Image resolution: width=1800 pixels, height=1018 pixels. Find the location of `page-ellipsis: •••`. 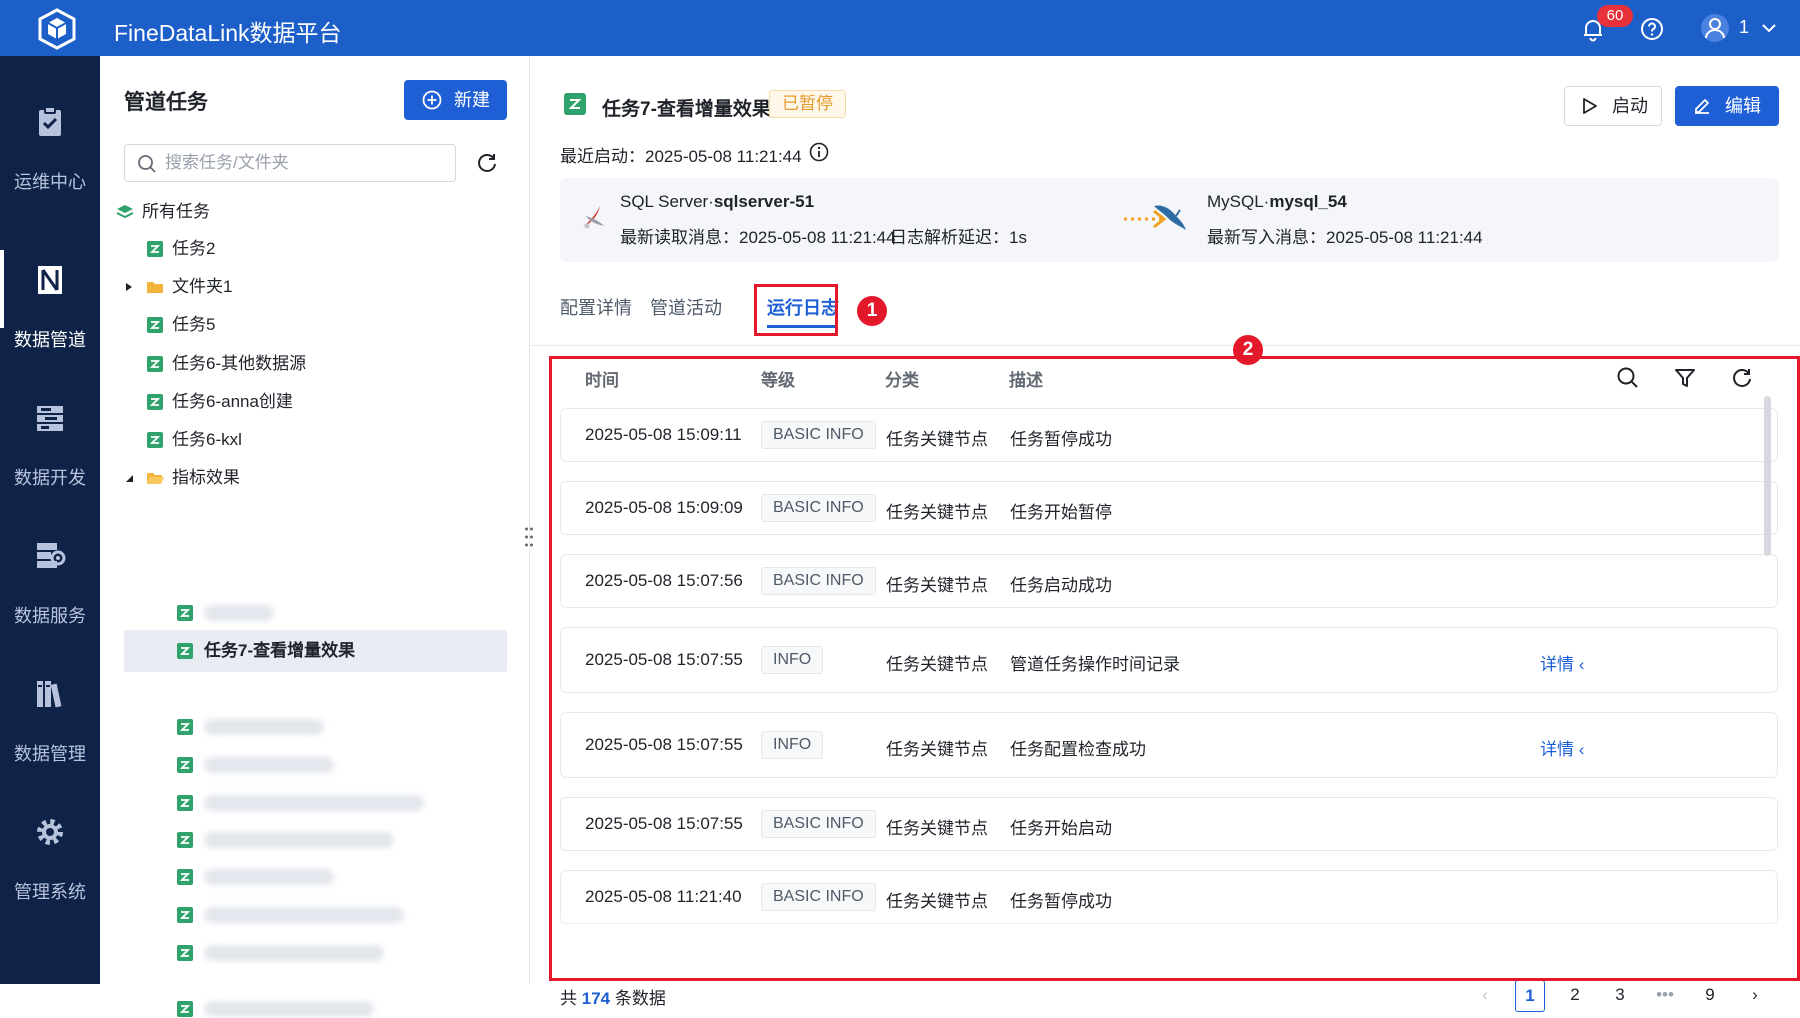

page-ellipsis: ••• is located at coordinates (1665, 996).